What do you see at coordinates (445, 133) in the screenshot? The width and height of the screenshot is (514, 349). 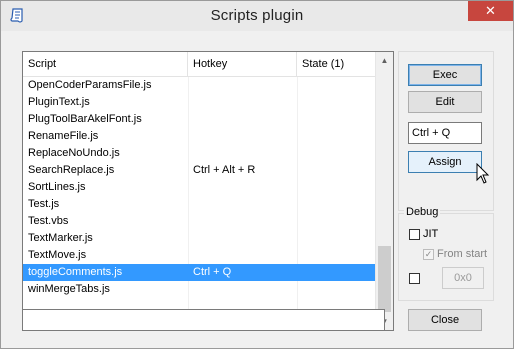 I see `hotkey-field: Ctrl + Q` at bounding box center [445, 133].